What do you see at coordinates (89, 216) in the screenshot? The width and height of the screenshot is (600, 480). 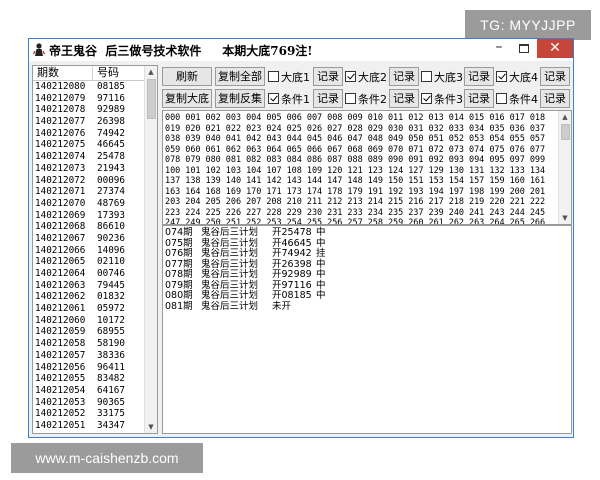 I see `list-item: 140212069 17393` at bounding box center [89, 216].